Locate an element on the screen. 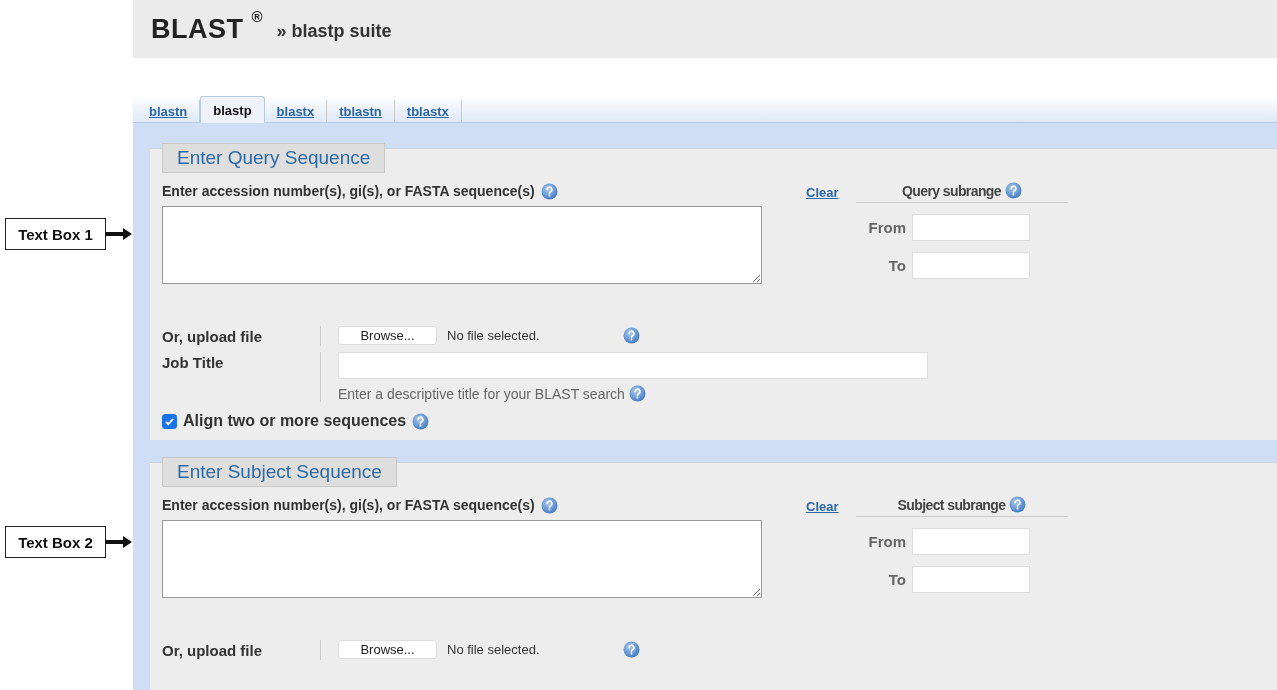 The height and width of the screenshot is (690, 1277). subrange-title: Subject subrange is located at coordinates (951, 504).